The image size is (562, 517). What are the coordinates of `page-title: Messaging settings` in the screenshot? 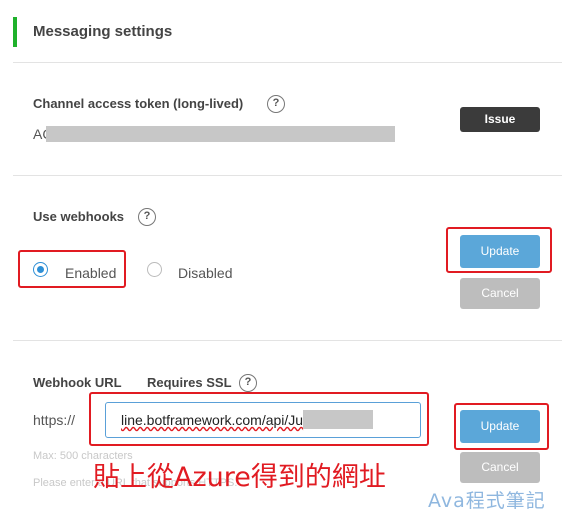 It's located at (103, 31).